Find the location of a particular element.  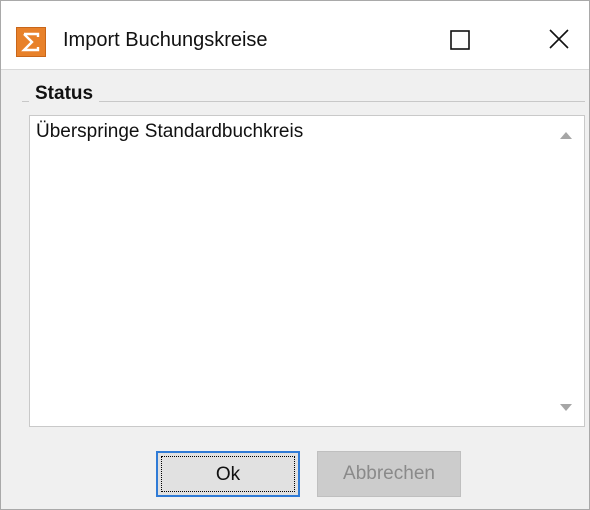

close-icon is located at coordinates (559, 39).